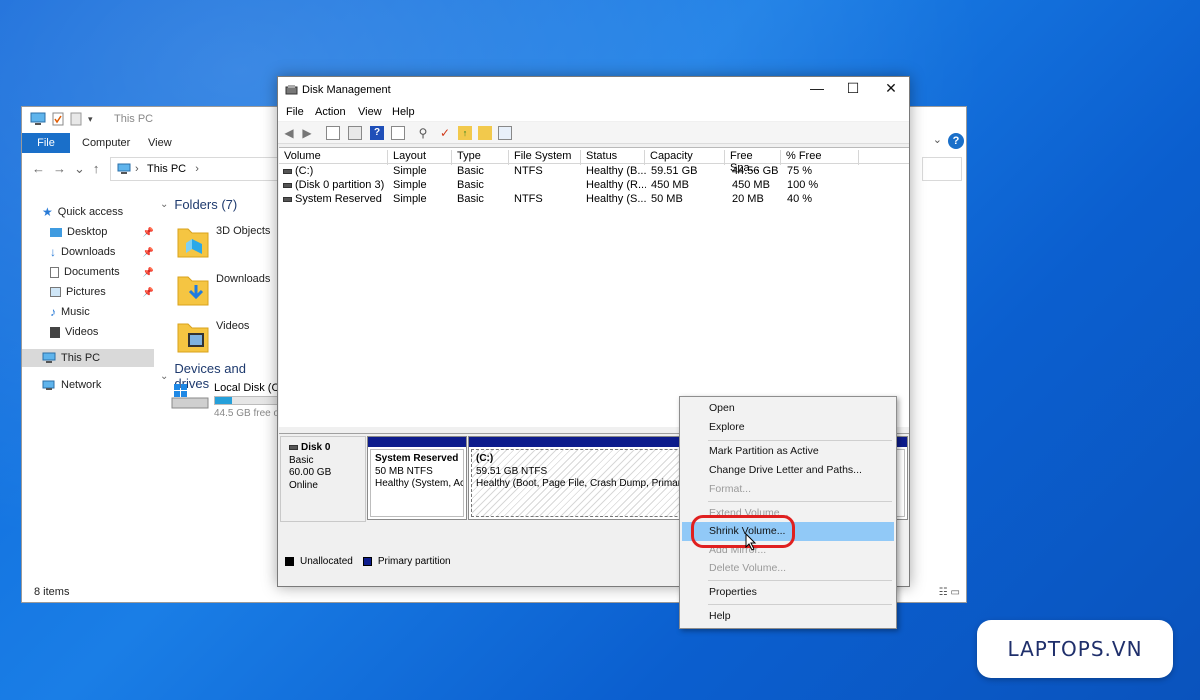 Image resolution: width=1200 pixels, height=700 pixels. What do you see at coordinates (480, 157) in the screenshot?
I see `col-type: Type` at bounding box center [480, 157].